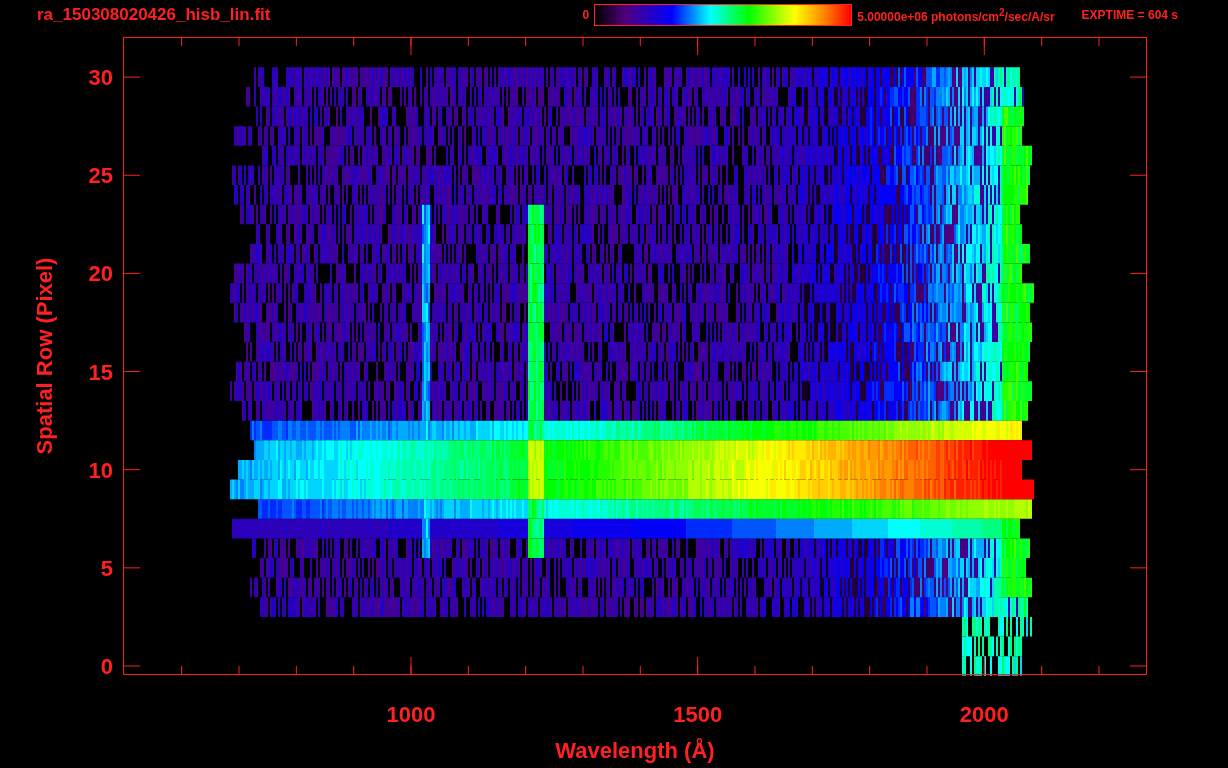  What do you see at coordinates (1129, 15) in the screenshot?
I see `exposure-time: EXPTIME = 604 s` at bounding box center [1129, 15].